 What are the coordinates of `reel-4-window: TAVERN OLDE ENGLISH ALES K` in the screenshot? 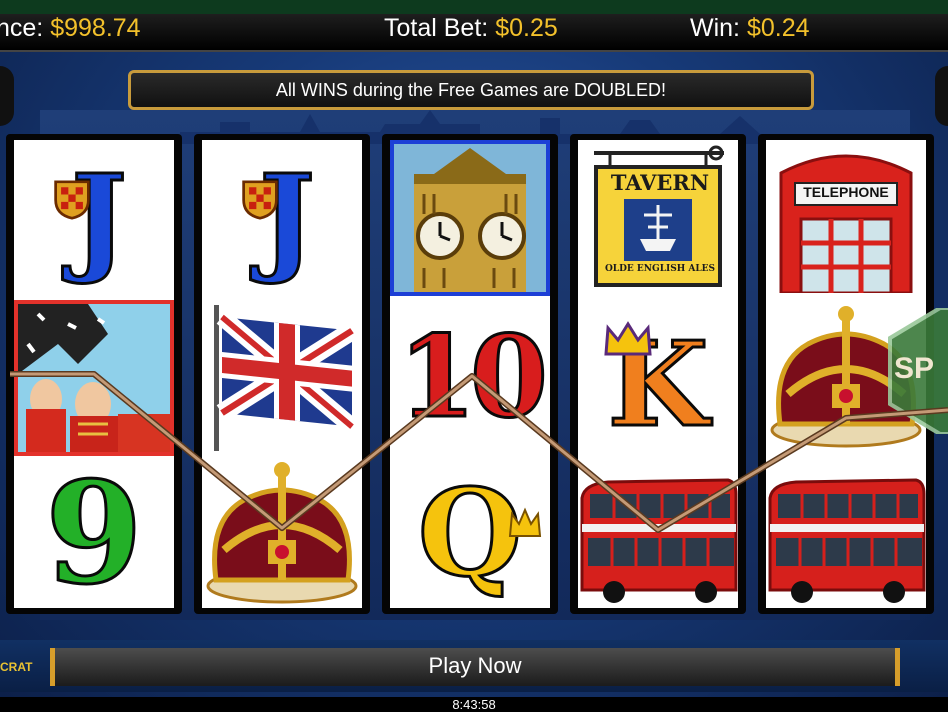 It's located at (658, 374).